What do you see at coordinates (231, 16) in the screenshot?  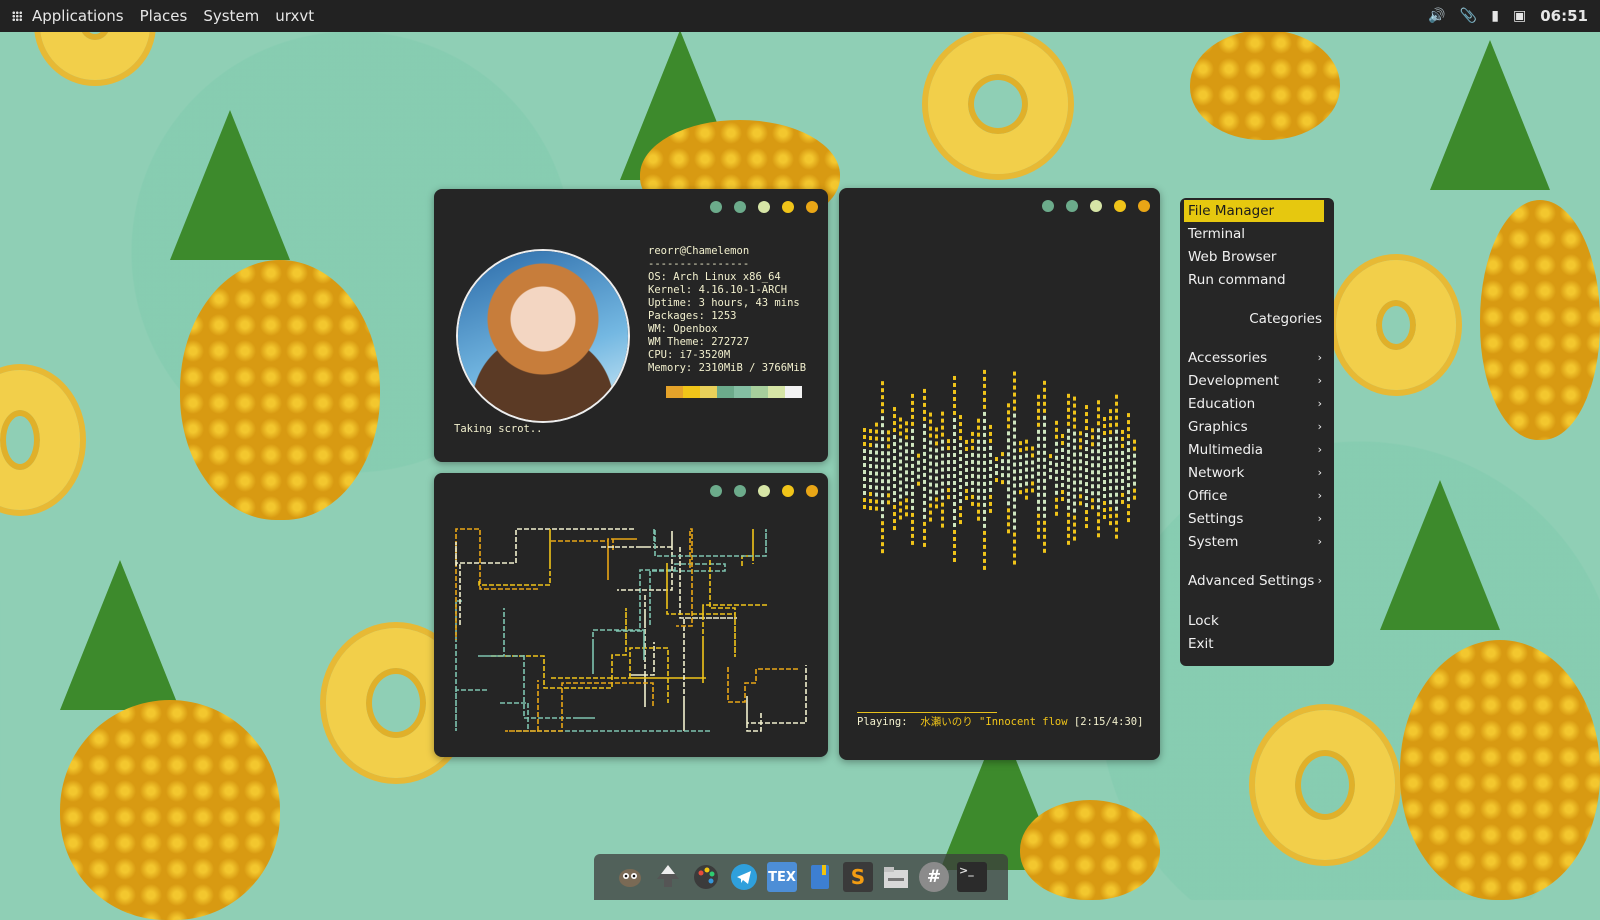 I see `system-menu: System` at bounding box center [231, 16].